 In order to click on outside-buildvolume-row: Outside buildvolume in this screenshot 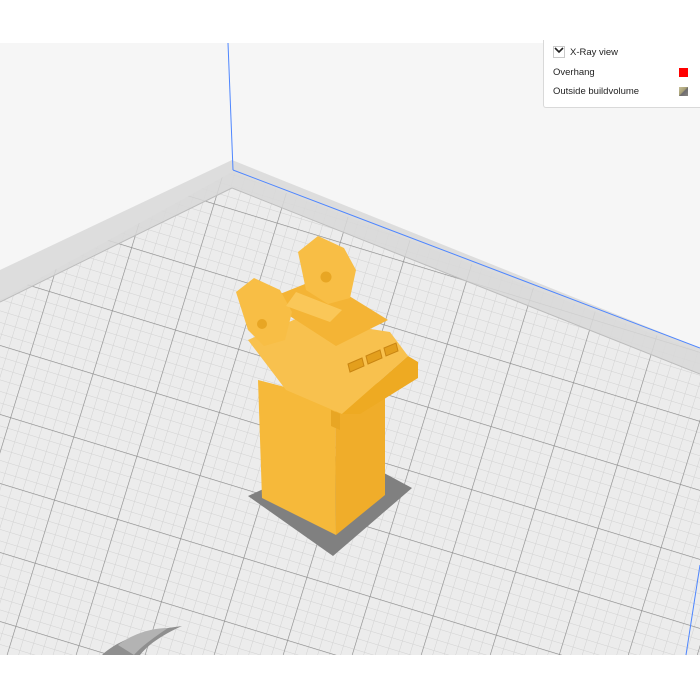, I will do `click(621, 91)`.